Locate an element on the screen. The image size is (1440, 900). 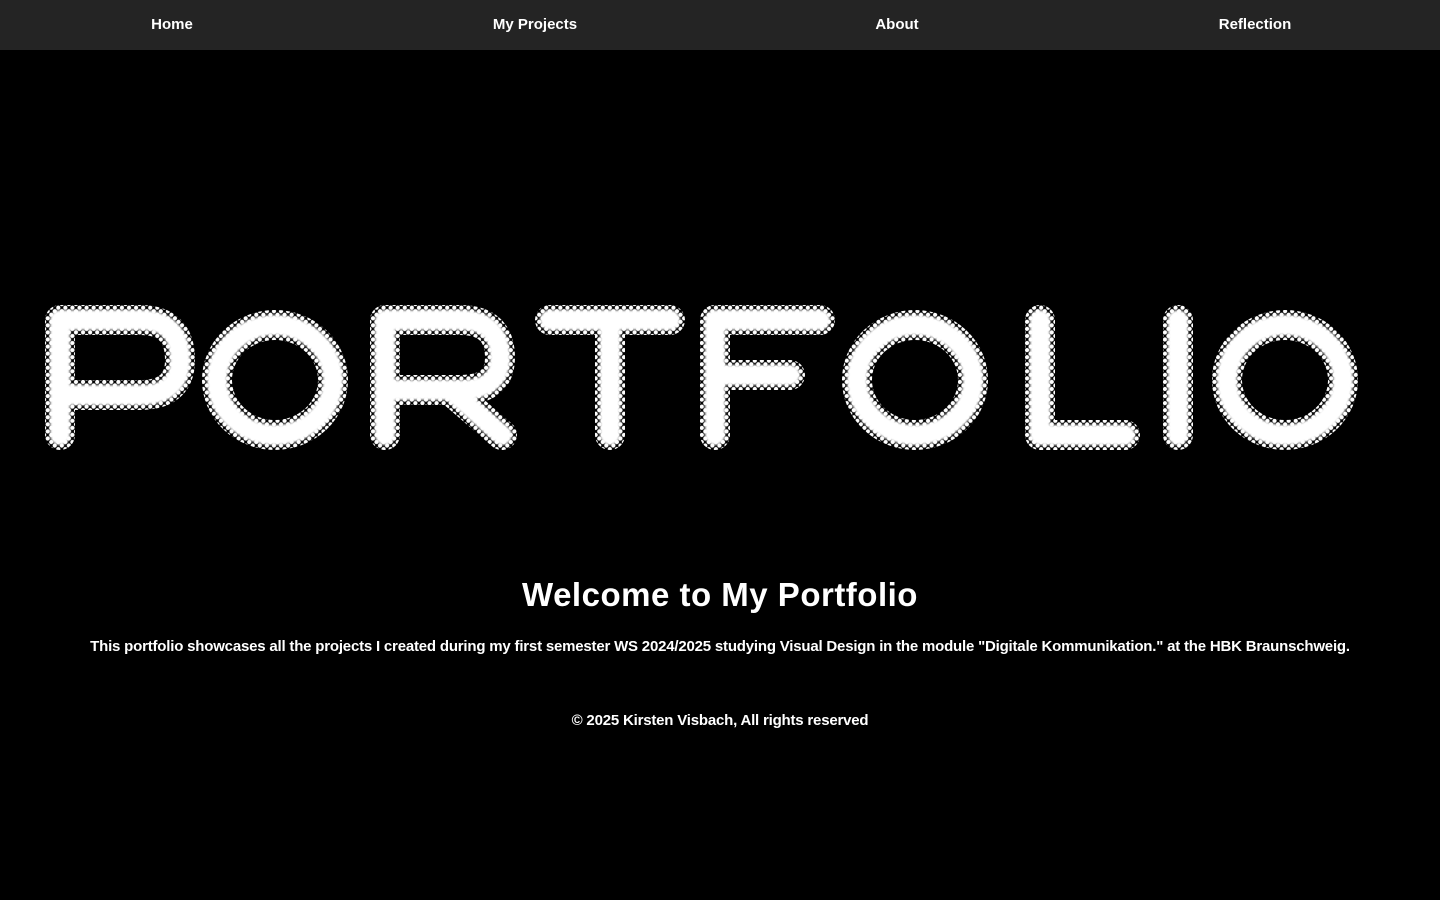
nav-link-reflection: Reflection is located at coordinates (1255, 25).